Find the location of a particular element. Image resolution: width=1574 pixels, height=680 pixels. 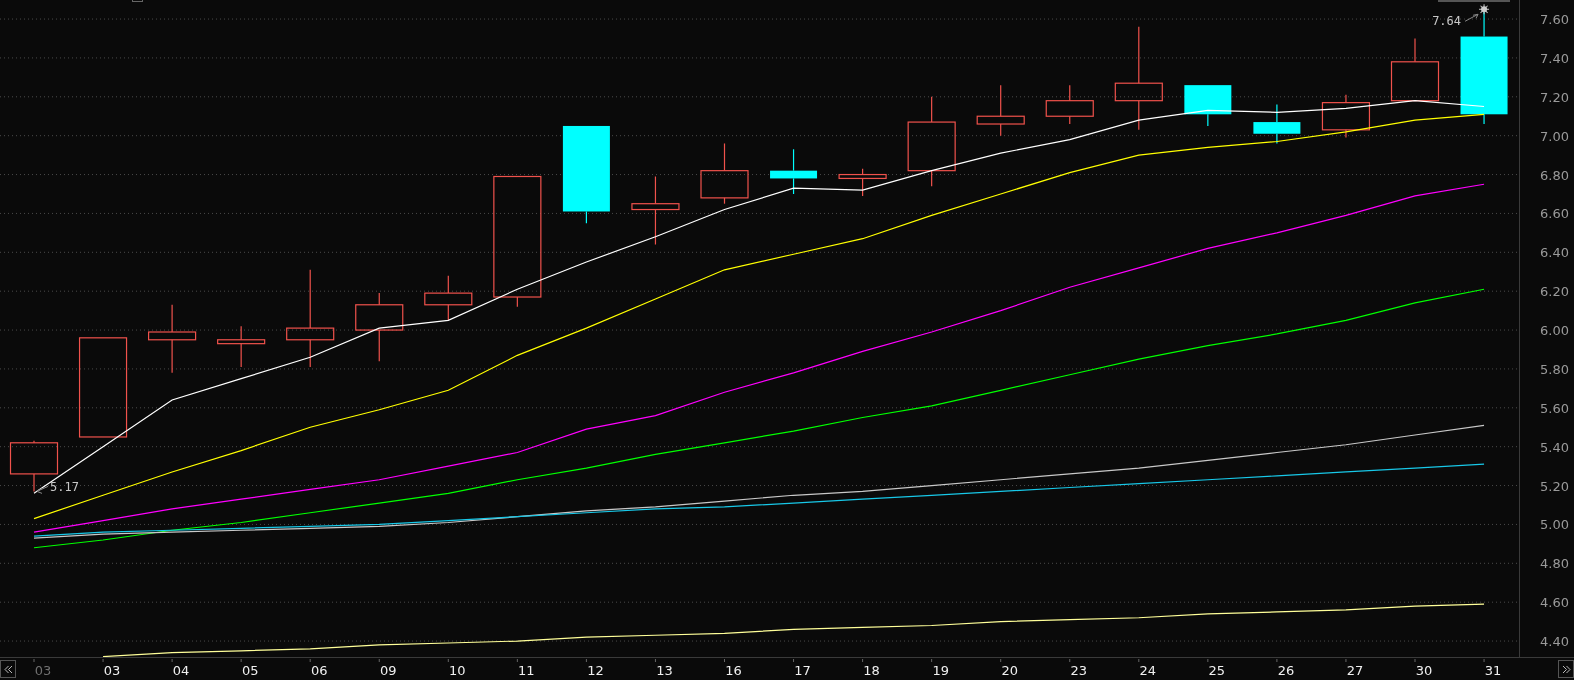

scroll-right-button is located at coordinates (1566, 669).